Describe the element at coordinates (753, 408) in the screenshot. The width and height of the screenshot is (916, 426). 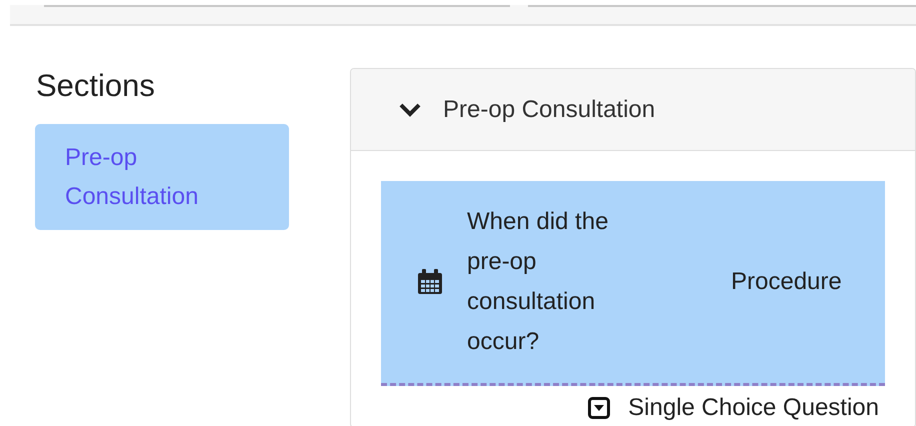
I see `question-type: Single Choice Question` at that location.